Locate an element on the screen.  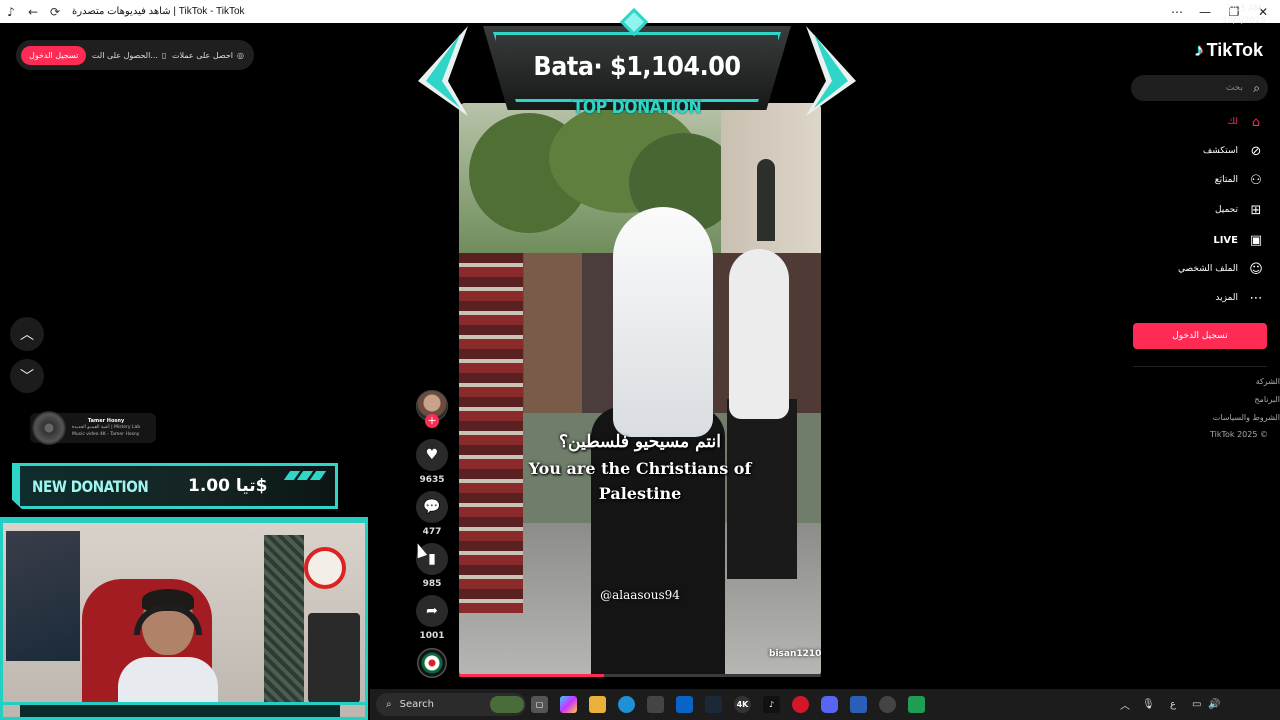
nav-label-upload: تحميل is located at coordinates (1226, 210).